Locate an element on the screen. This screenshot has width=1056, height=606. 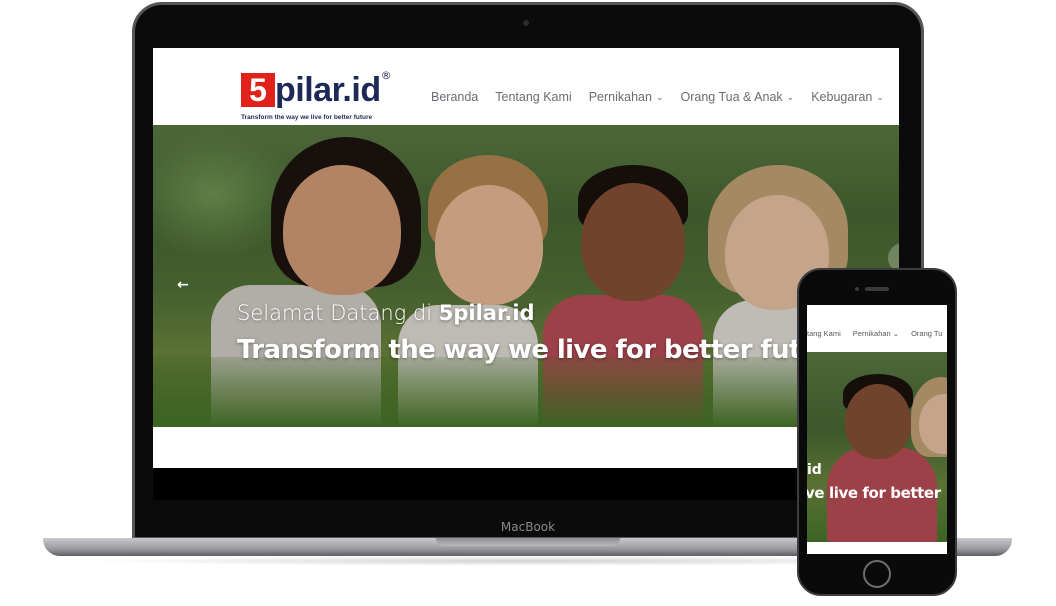
phone-hero: id ve live for better is located at coordinates (877, 447).